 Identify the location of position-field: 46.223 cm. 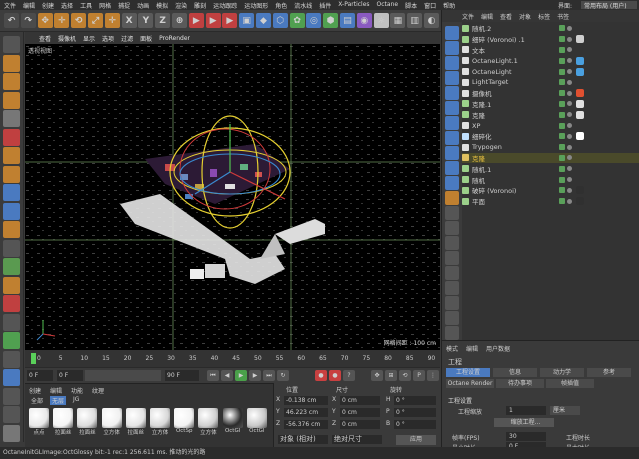
(306, 412).